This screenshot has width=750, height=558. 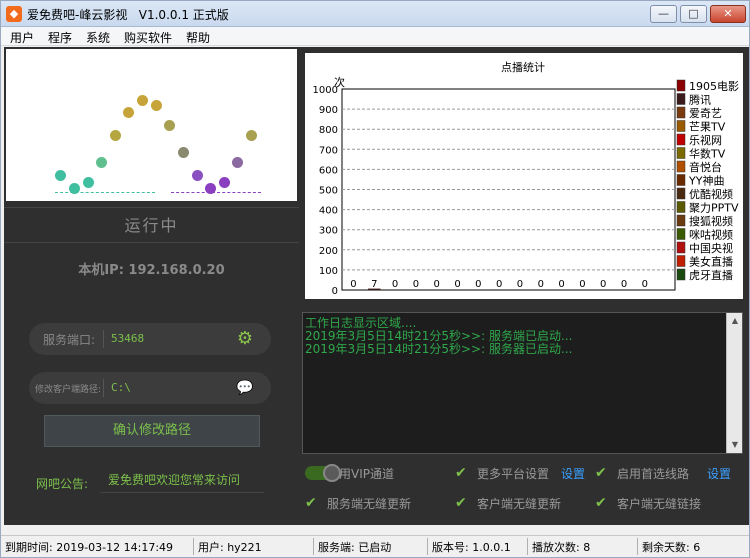 I want to click on scroll-up-icon: ▲, so click(x=735, y=321).